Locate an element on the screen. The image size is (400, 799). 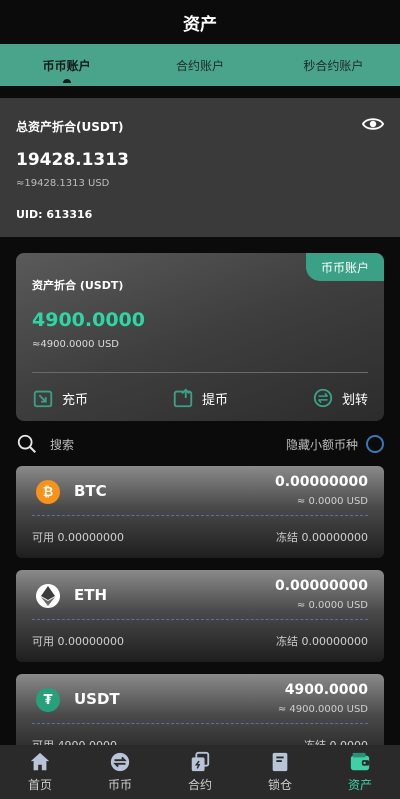
nav-lock-label: 锁仓 is located at coordinates (279, 785).